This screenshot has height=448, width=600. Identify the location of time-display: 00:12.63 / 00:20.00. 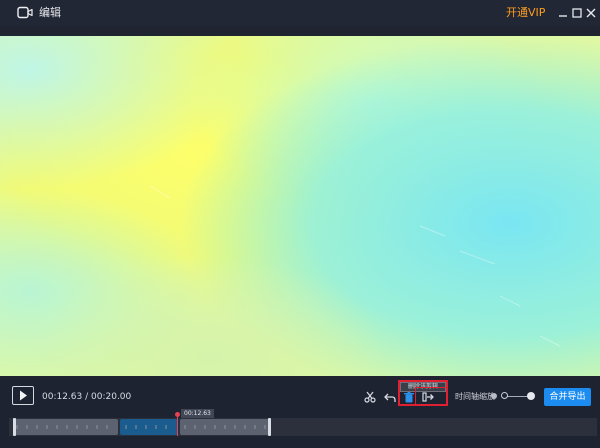
(87, 397).